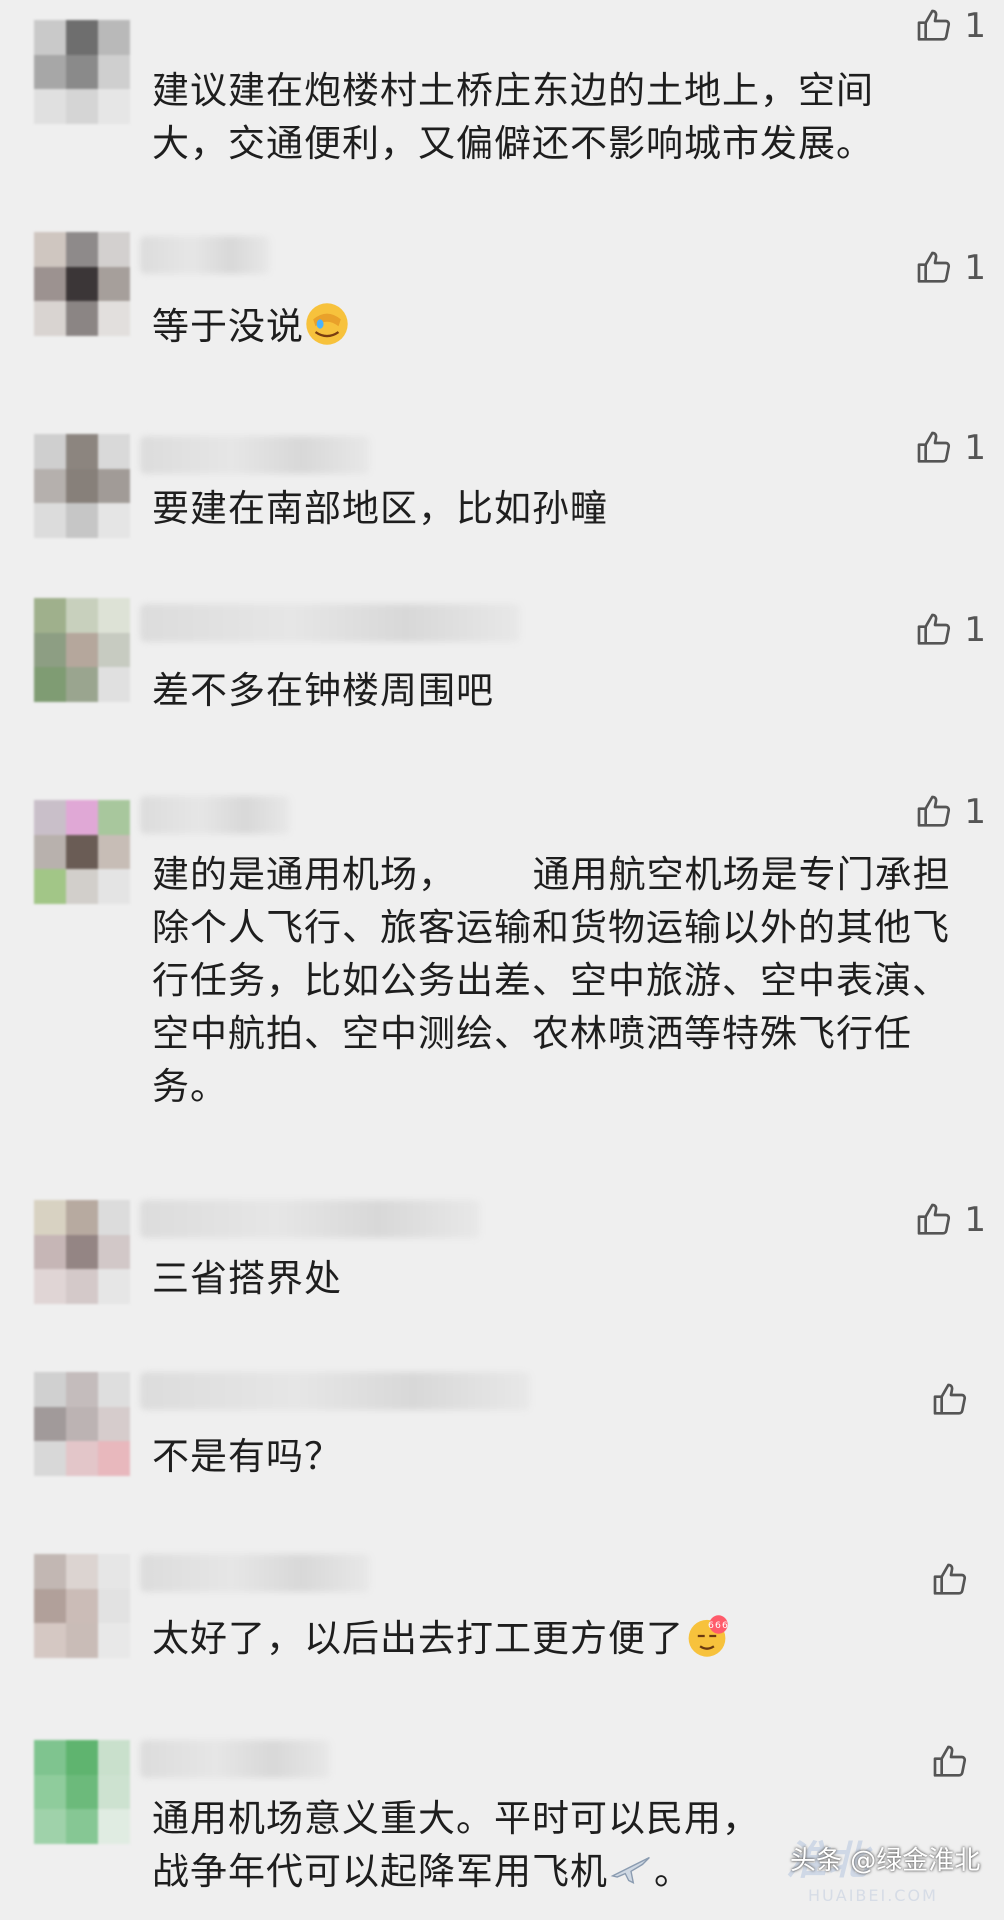 This screenshot has width=1004, height=1920. What do you see at coordinates (380, 508) in the screenshot?
I see `comment-text: 要建在南部地区，比如孙疃` at bounding box center [380, 508].